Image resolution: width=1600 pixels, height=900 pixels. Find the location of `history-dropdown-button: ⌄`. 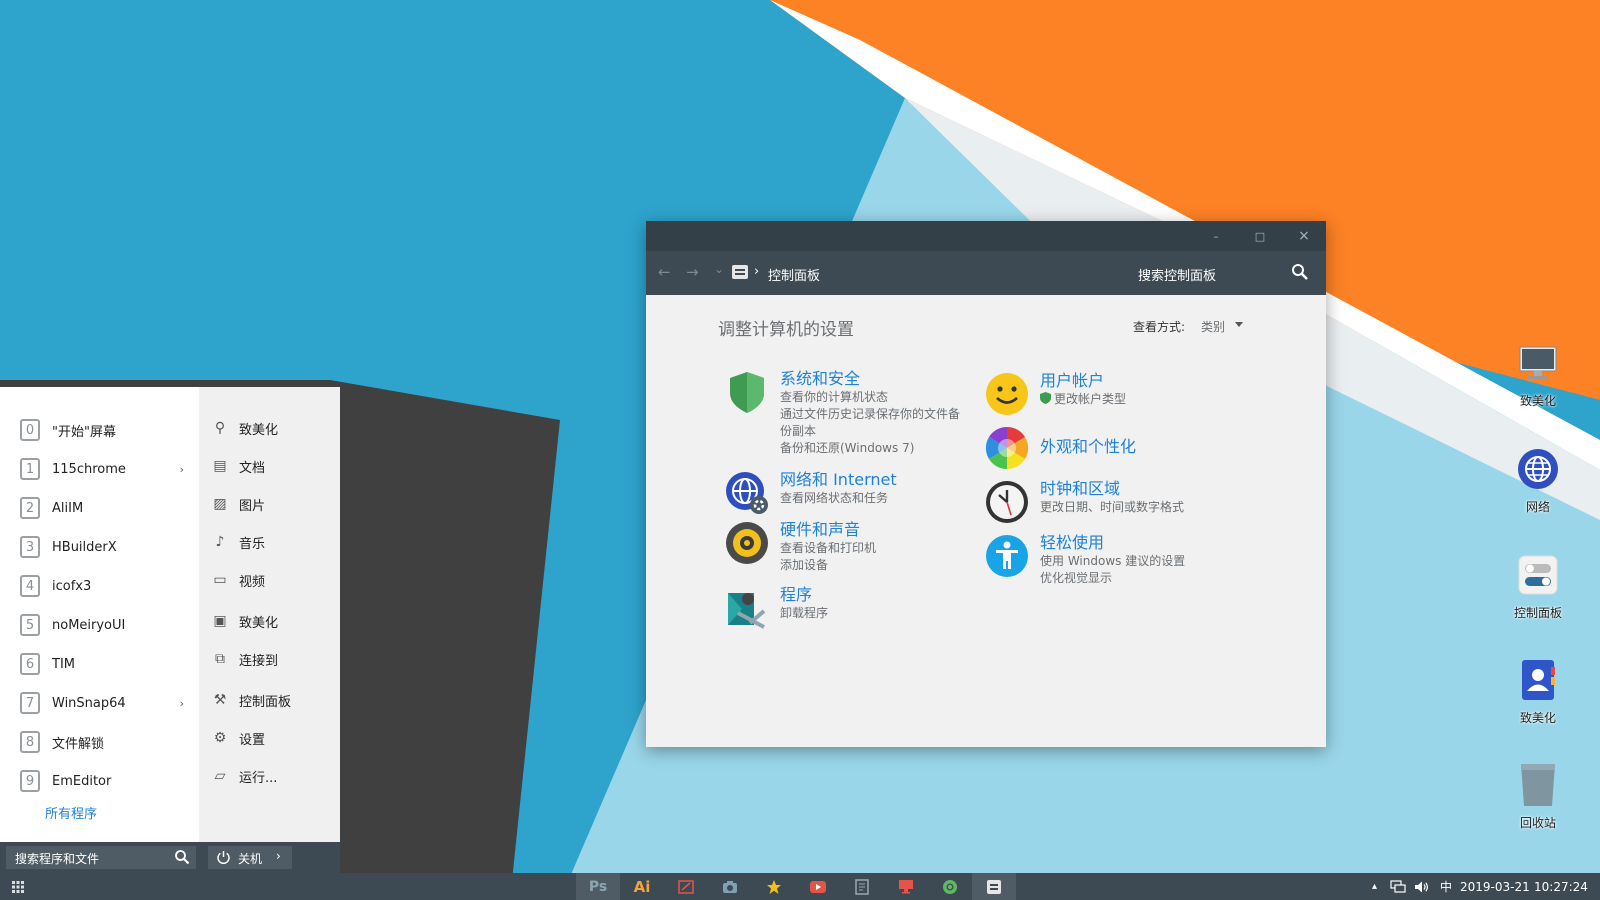

history-dropdown-button: ⌄ is located at coordinates (719, 269).